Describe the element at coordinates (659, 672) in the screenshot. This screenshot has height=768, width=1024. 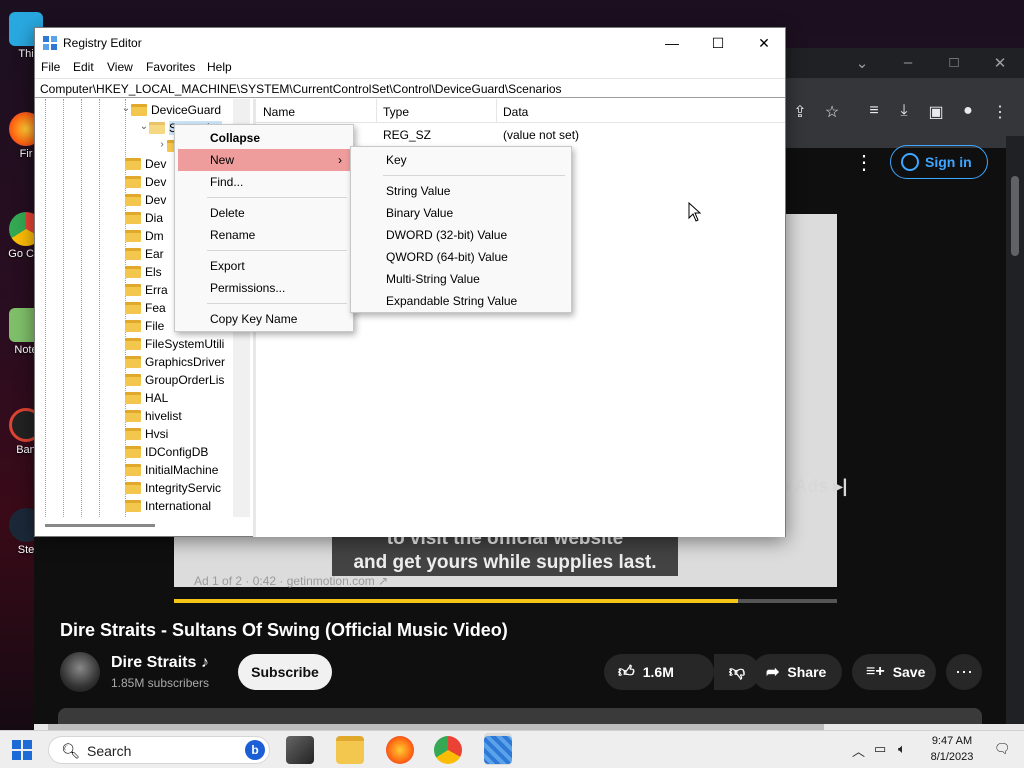
I see `like-button: 👍︎ 1.6M` at that location.